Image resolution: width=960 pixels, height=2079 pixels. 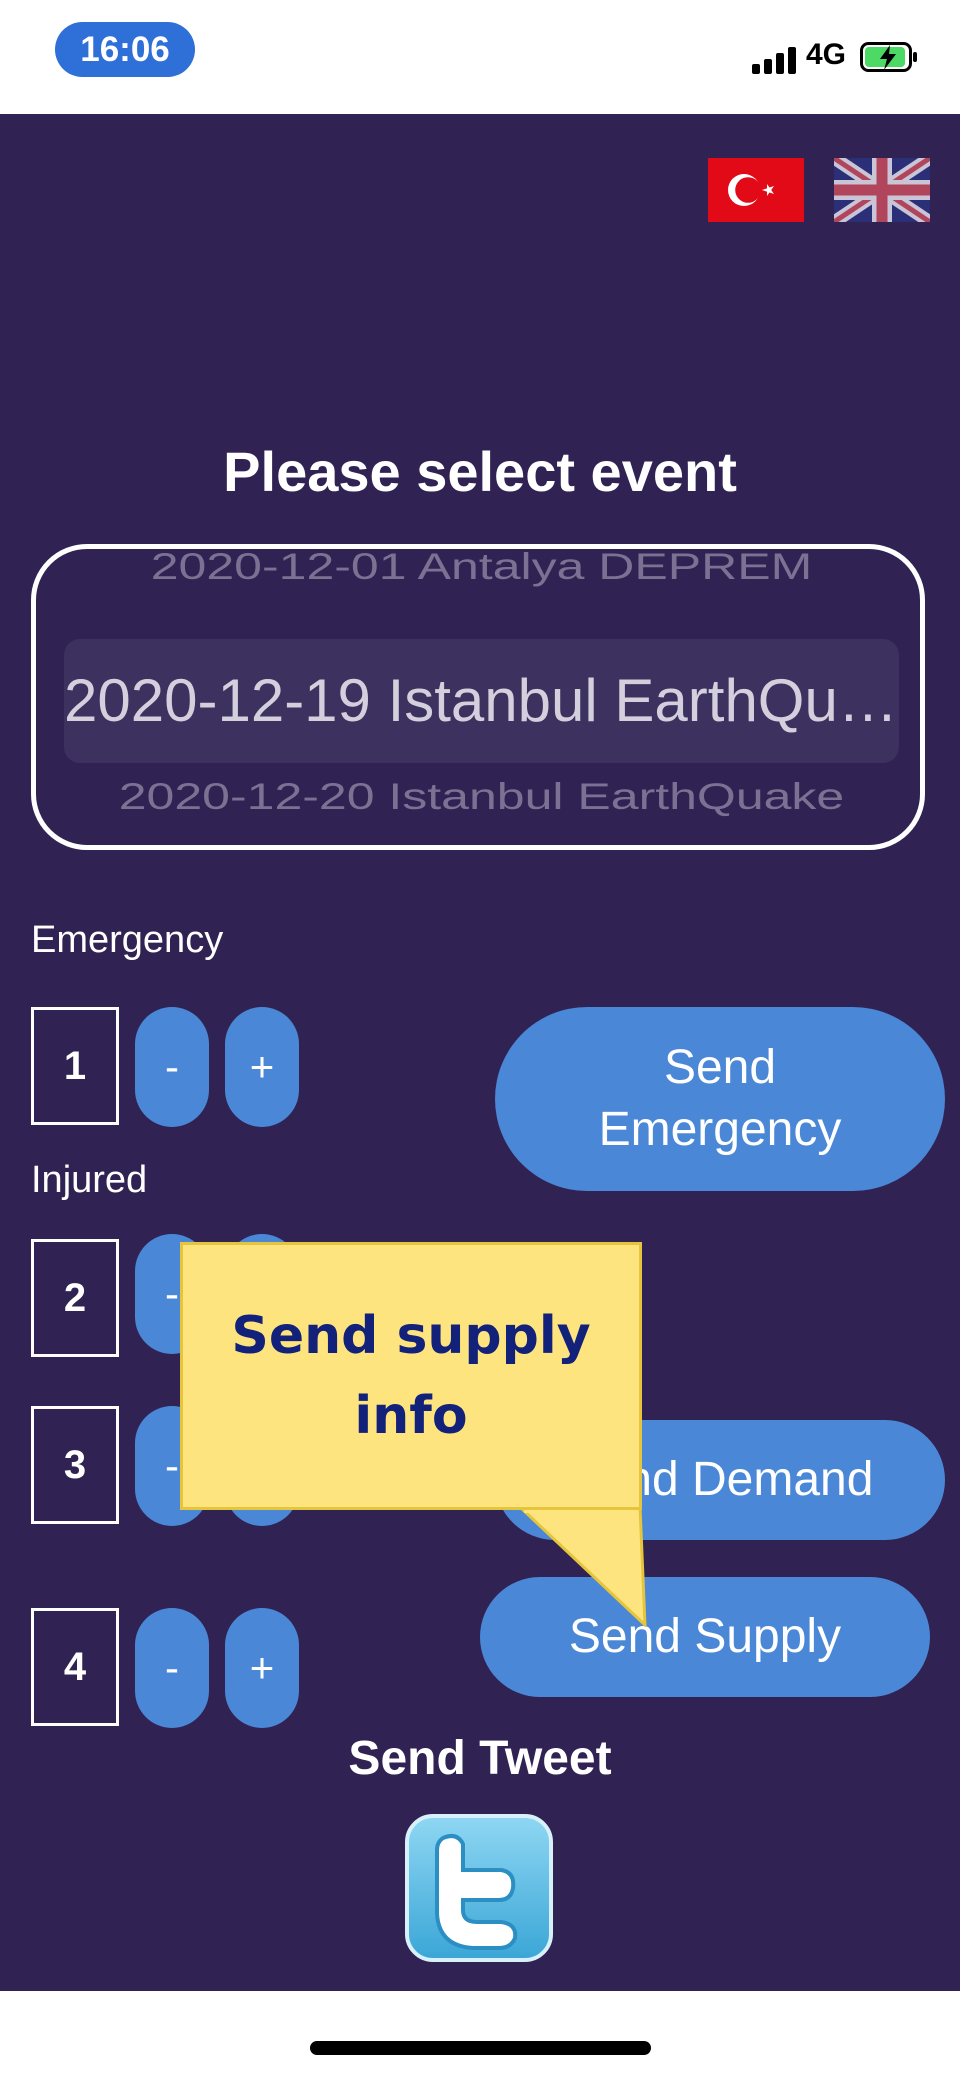 I want to click on send-tweet-label: Send Tweet, so click(x=480, y=1758).